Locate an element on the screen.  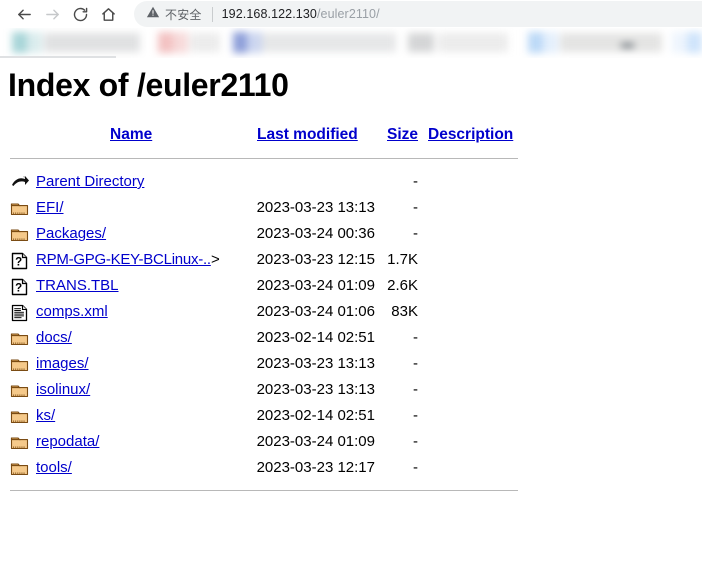
sort-by-description-link: Description is located at coordinates (470, 135).